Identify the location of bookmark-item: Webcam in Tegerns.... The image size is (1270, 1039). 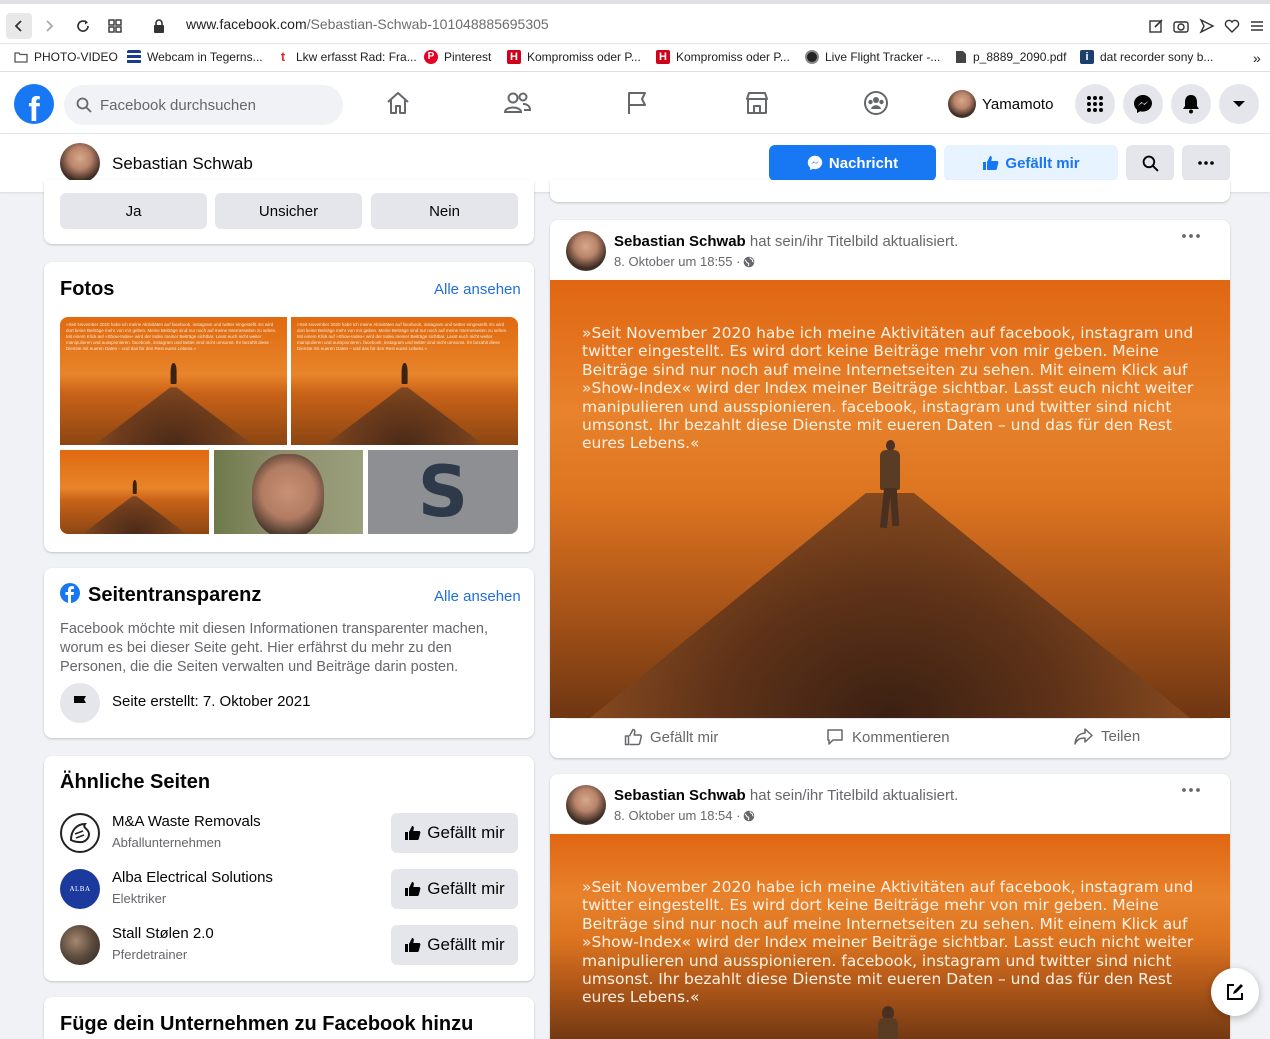
(195, 57).